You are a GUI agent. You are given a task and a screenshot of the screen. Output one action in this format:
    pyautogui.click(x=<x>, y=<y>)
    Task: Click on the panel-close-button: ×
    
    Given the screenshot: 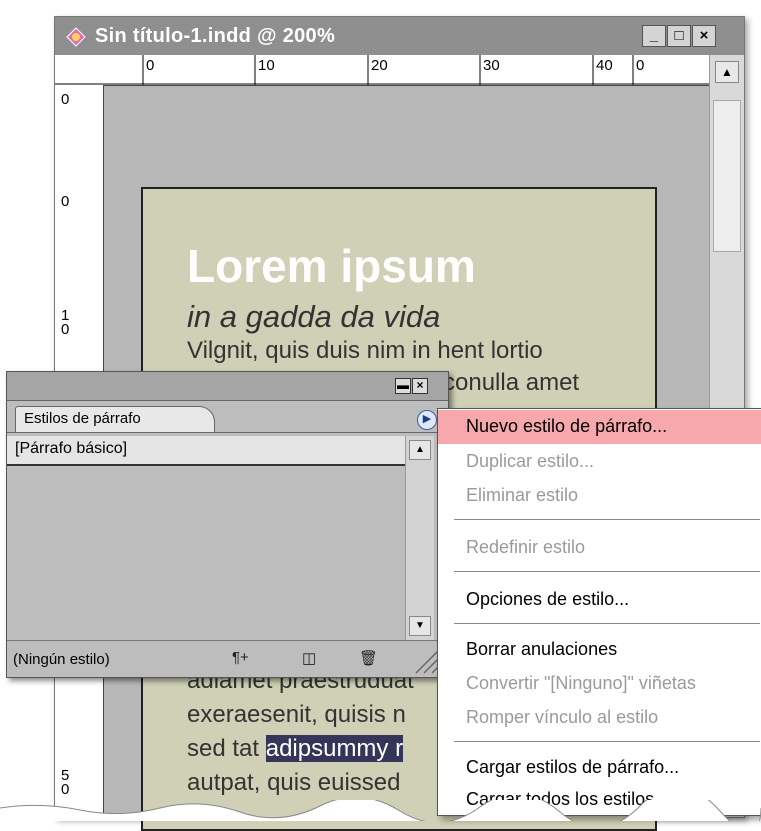 What is the action you would take?
    pyautogui.click(x=420, y=386)
    